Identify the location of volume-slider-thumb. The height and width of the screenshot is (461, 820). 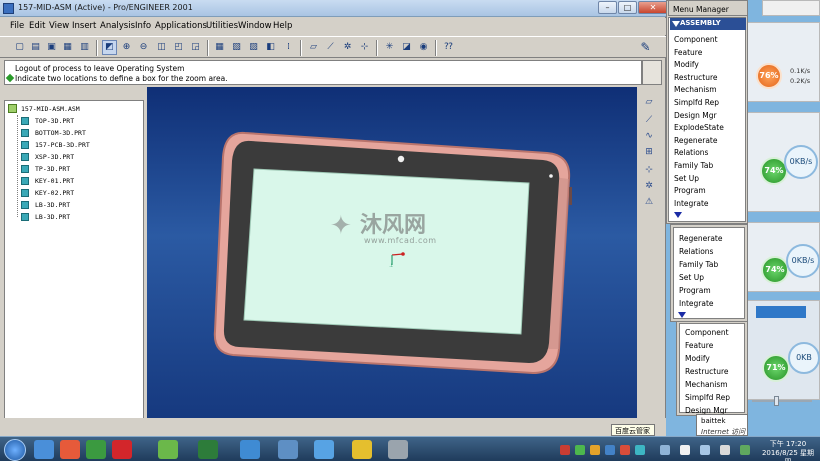
(776, 401).